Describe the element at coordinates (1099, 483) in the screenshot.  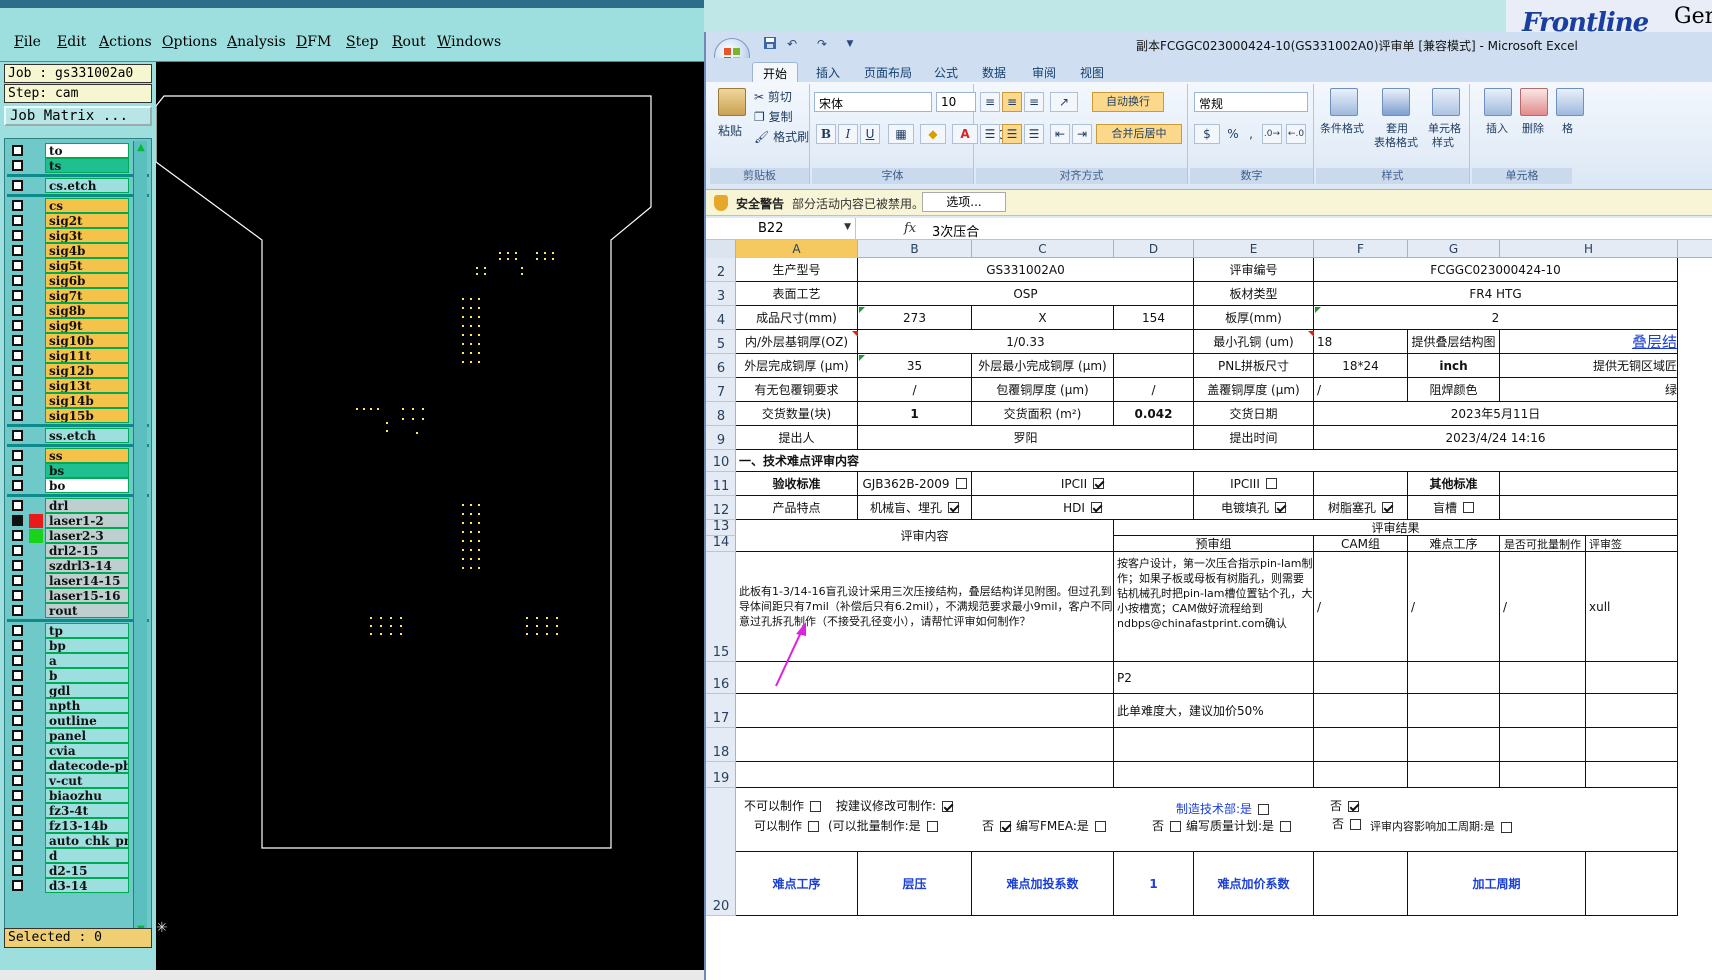
I see `standard-ipcii-checkbox` at that location.